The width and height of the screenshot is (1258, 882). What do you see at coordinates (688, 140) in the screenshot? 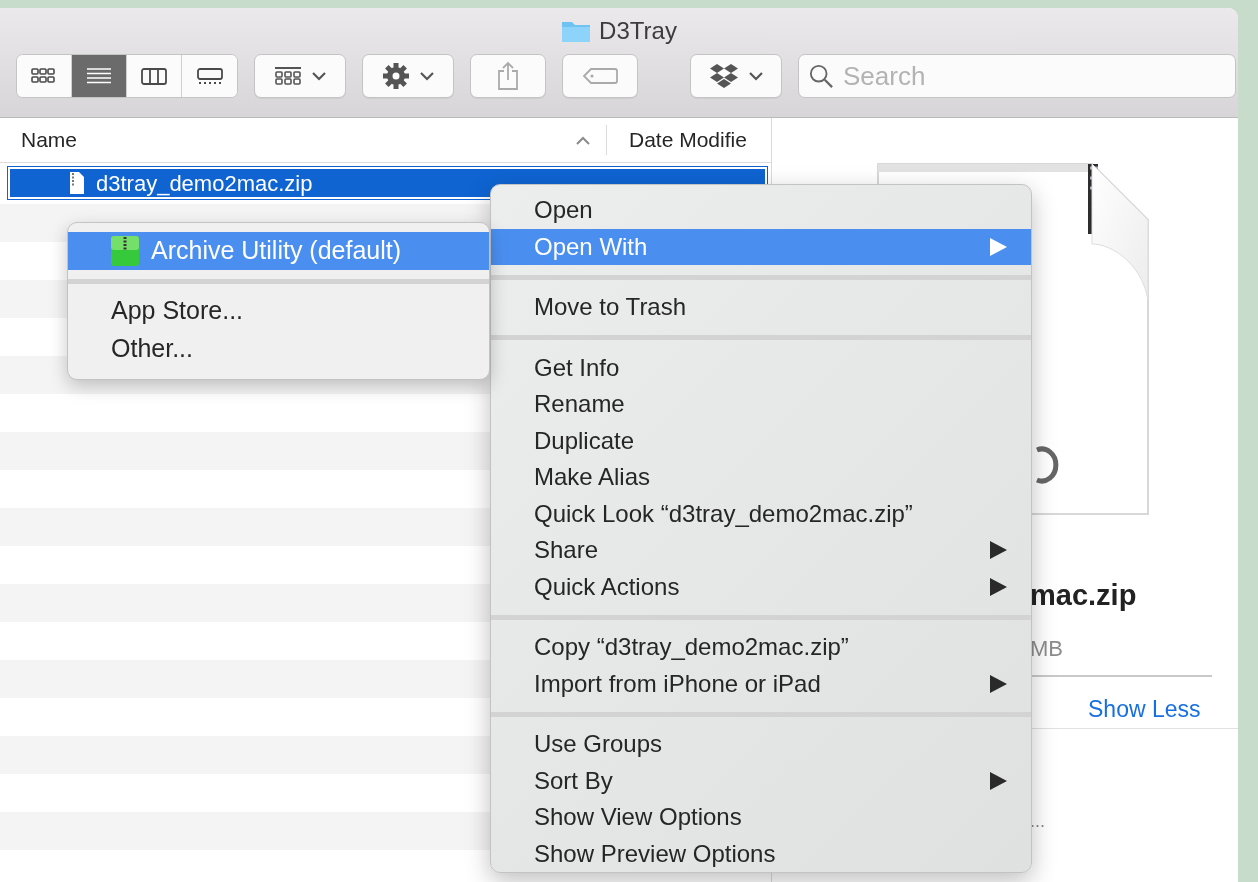
I see `column-header: Date Modifie` at bounding box center [688, 140].